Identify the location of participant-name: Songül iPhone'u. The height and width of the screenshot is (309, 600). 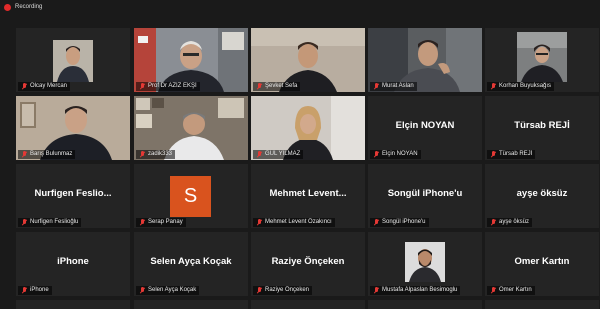
(404, 222).